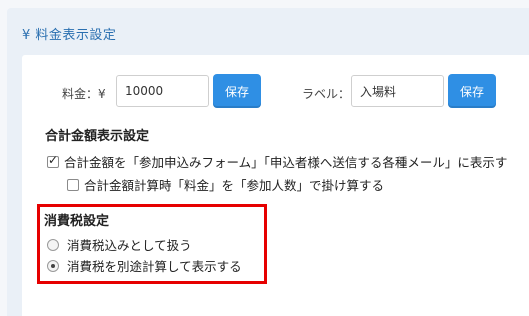 The image size is (529, 316). What do you see at coordinates (234, 185) in the screenshot?
I see `multiply-label: 合計金額計算時「料金」を「参加人数」で掛け算する` at bounding box center [234, 185].